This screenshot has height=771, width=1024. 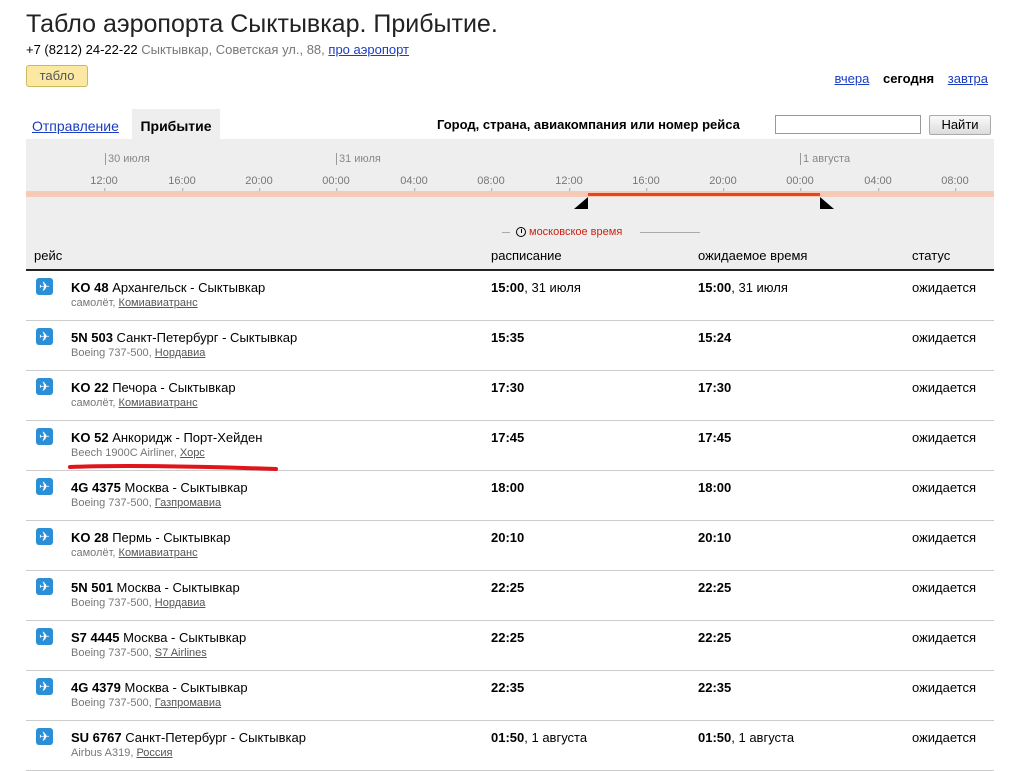 What do you see at coordinates (715, 587) in the screenshot?
I see `expected-hour: 22:25` at bounding box center [715, 587].